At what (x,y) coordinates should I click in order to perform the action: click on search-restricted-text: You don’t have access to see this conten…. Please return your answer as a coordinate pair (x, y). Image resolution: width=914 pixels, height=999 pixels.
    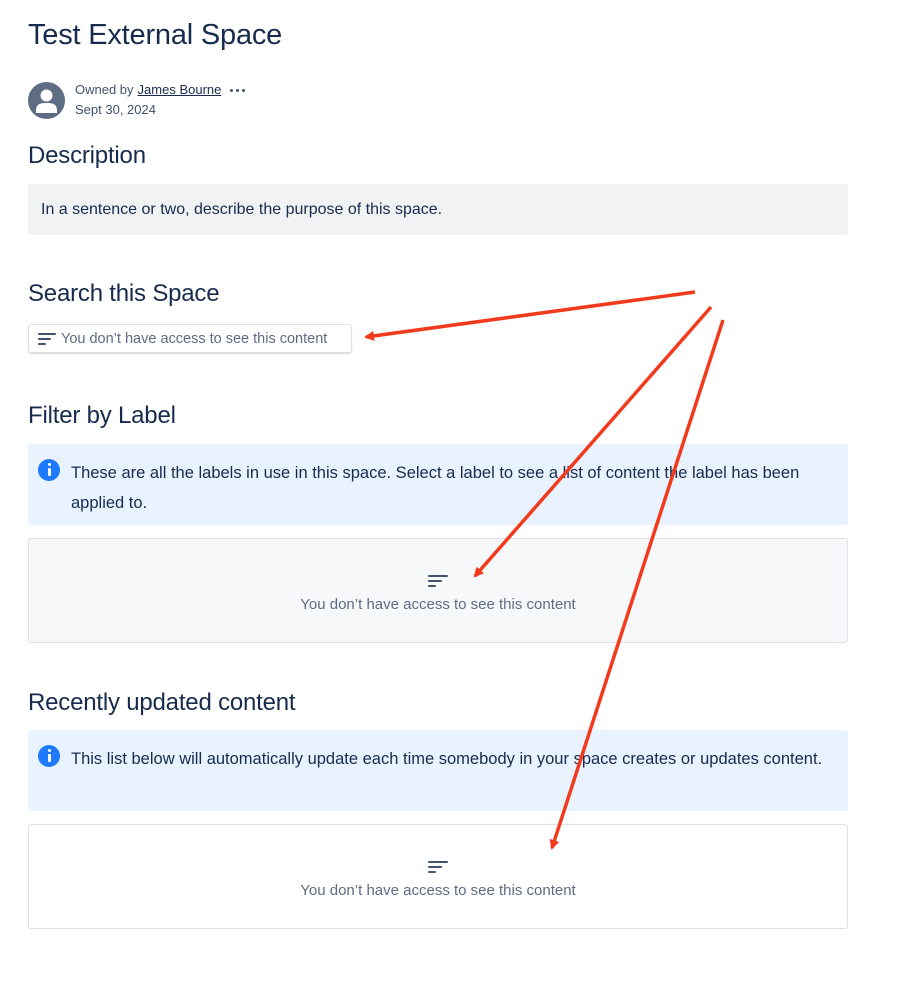
    Looking at the image, I should click on (194, 338).